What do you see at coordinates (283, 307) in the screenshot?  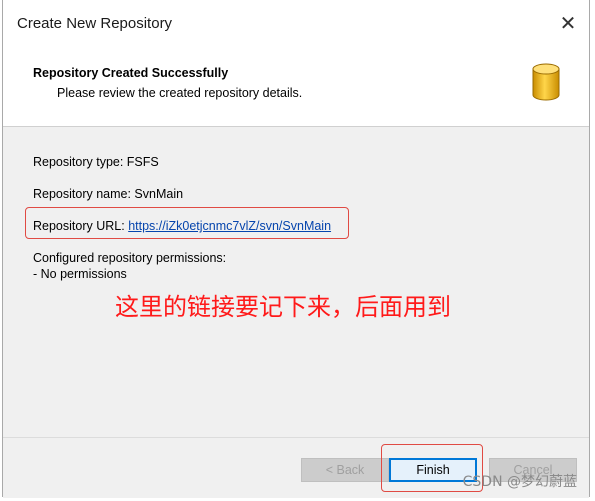 I see `annotation-note: 这里的链接要记下来，后面用到` at bounding box center [283, 307].